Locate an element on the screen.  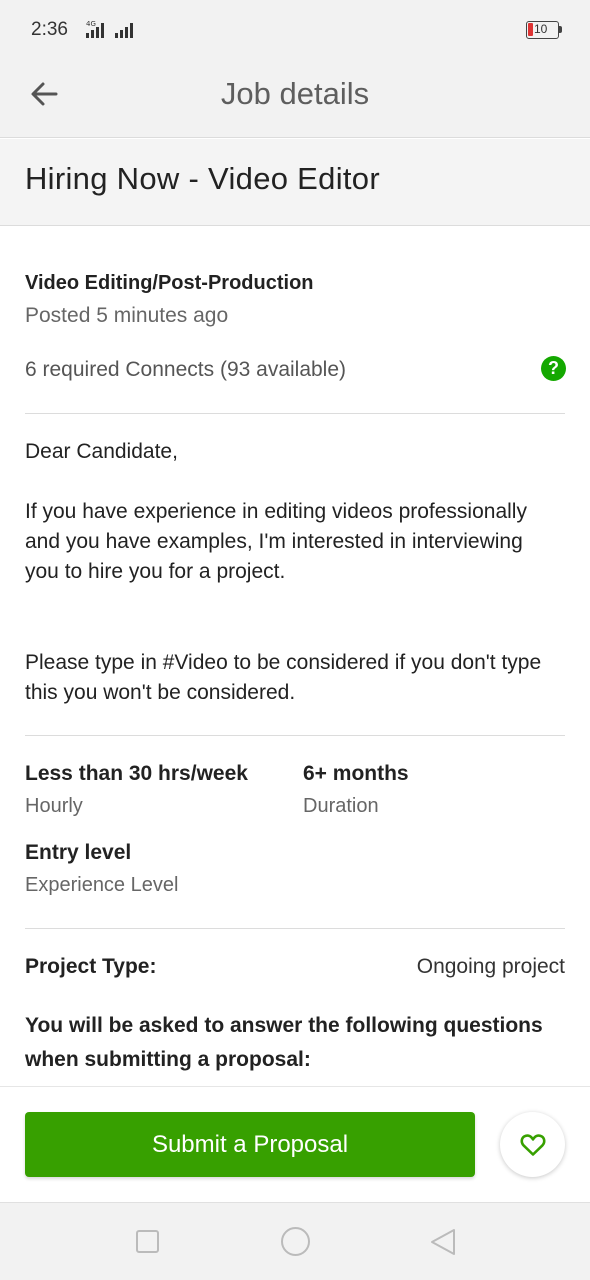
project-type-value: Ongoing project is located at coordinates (490, 966).